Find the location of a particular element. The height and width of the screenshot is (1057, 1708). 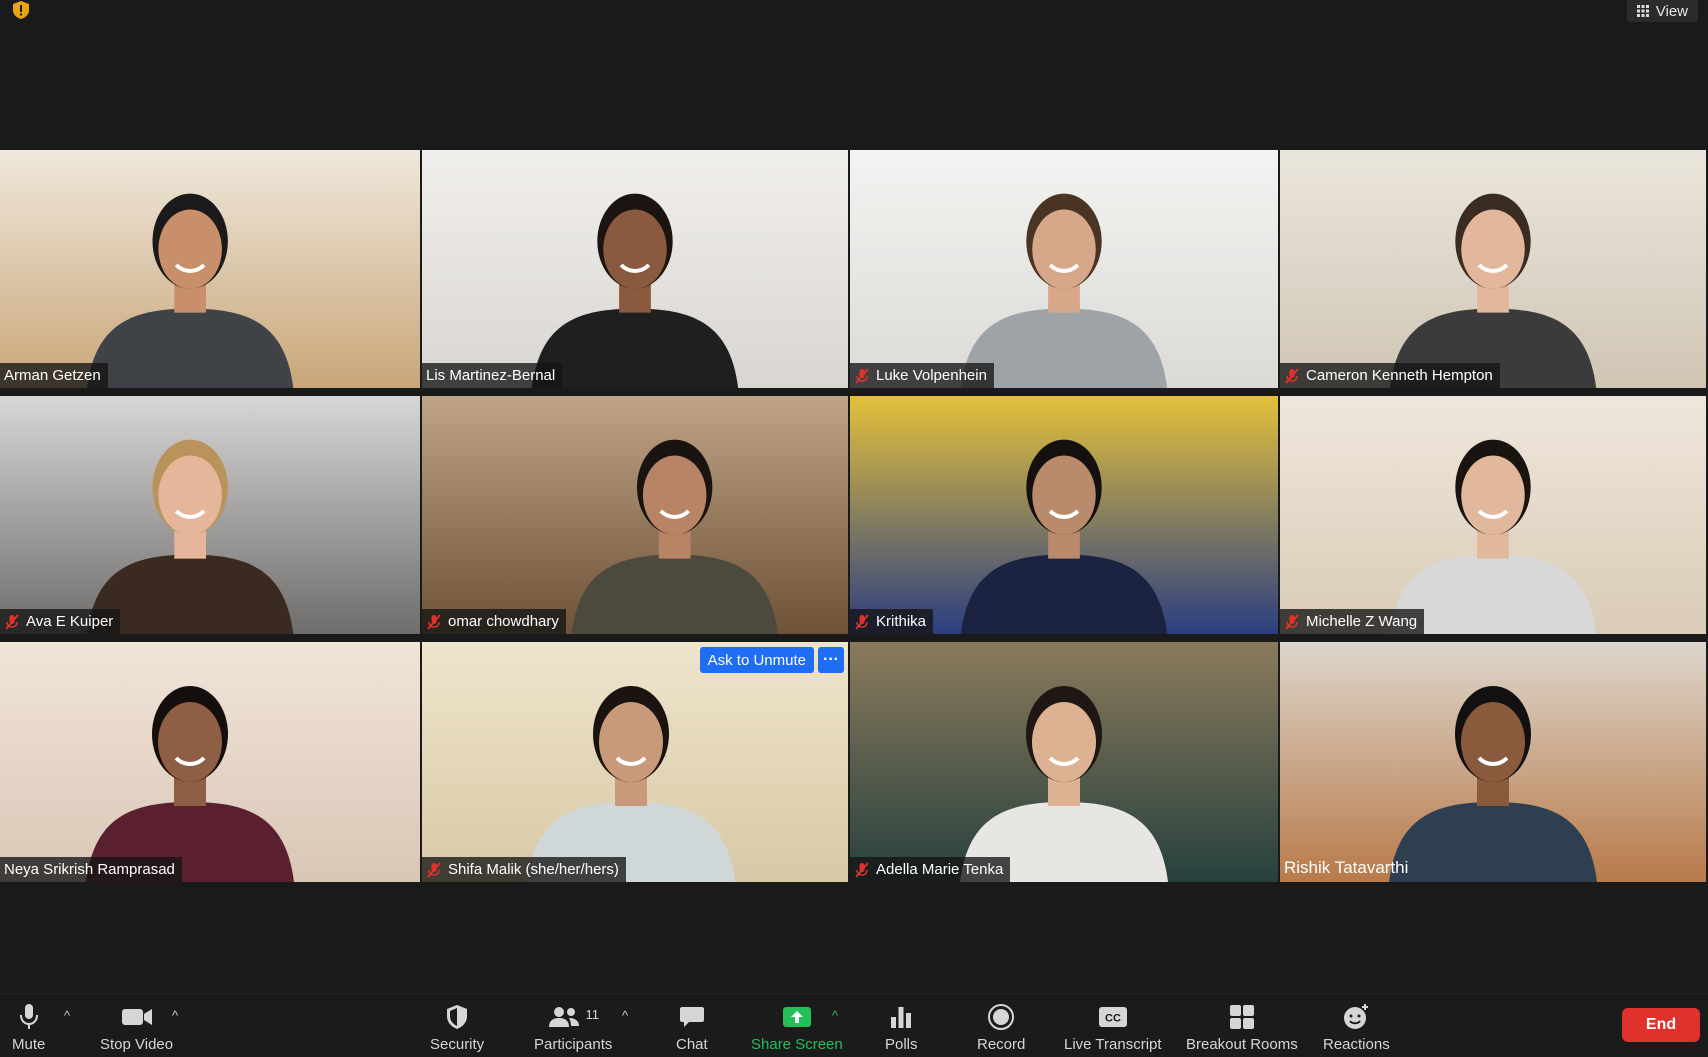

participants-button: 11 Participants is located at coordinates (573, 1027).